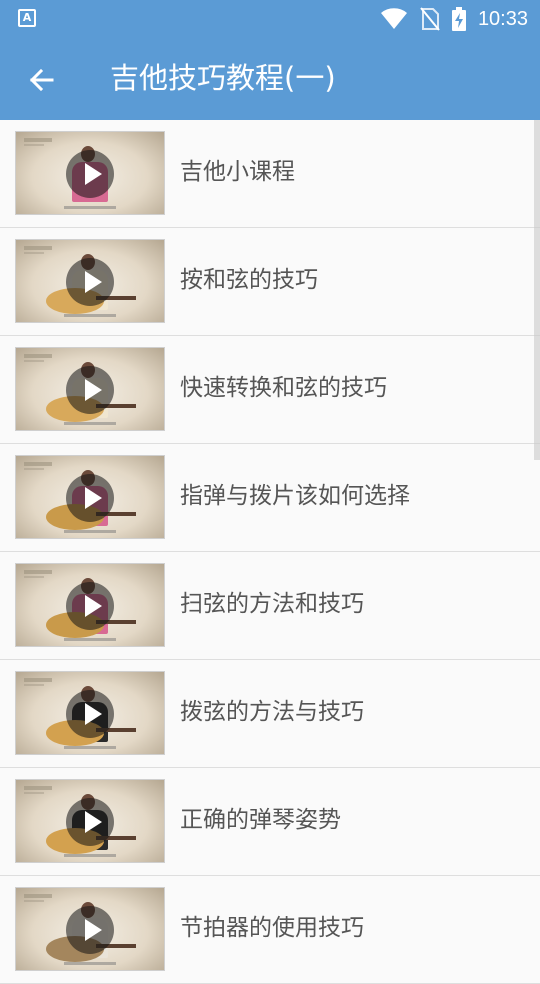 The image size is (540, 984). Describe the element at coordinates (283, 388) in the screenshot. I see `lesson-title: 快速转换和弦的技巧` at that location.